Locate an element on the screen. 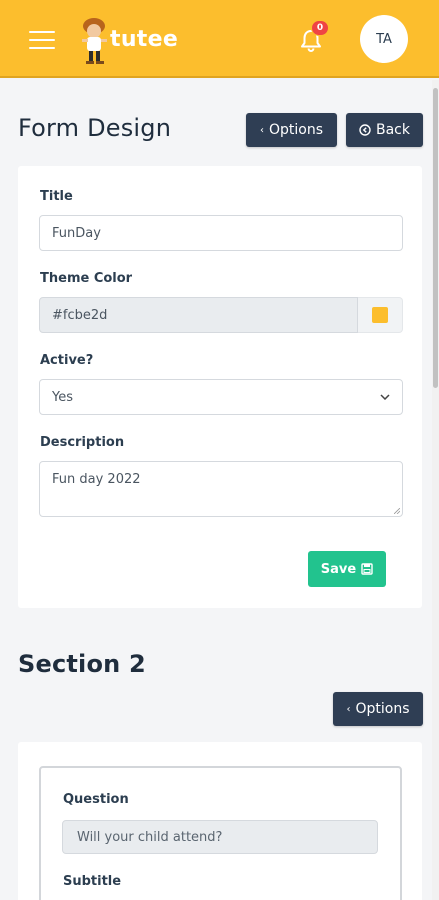 This screenshot has width=439, height=900. theme-color-input: #fcbe2d is located at coordinates (198, 315).